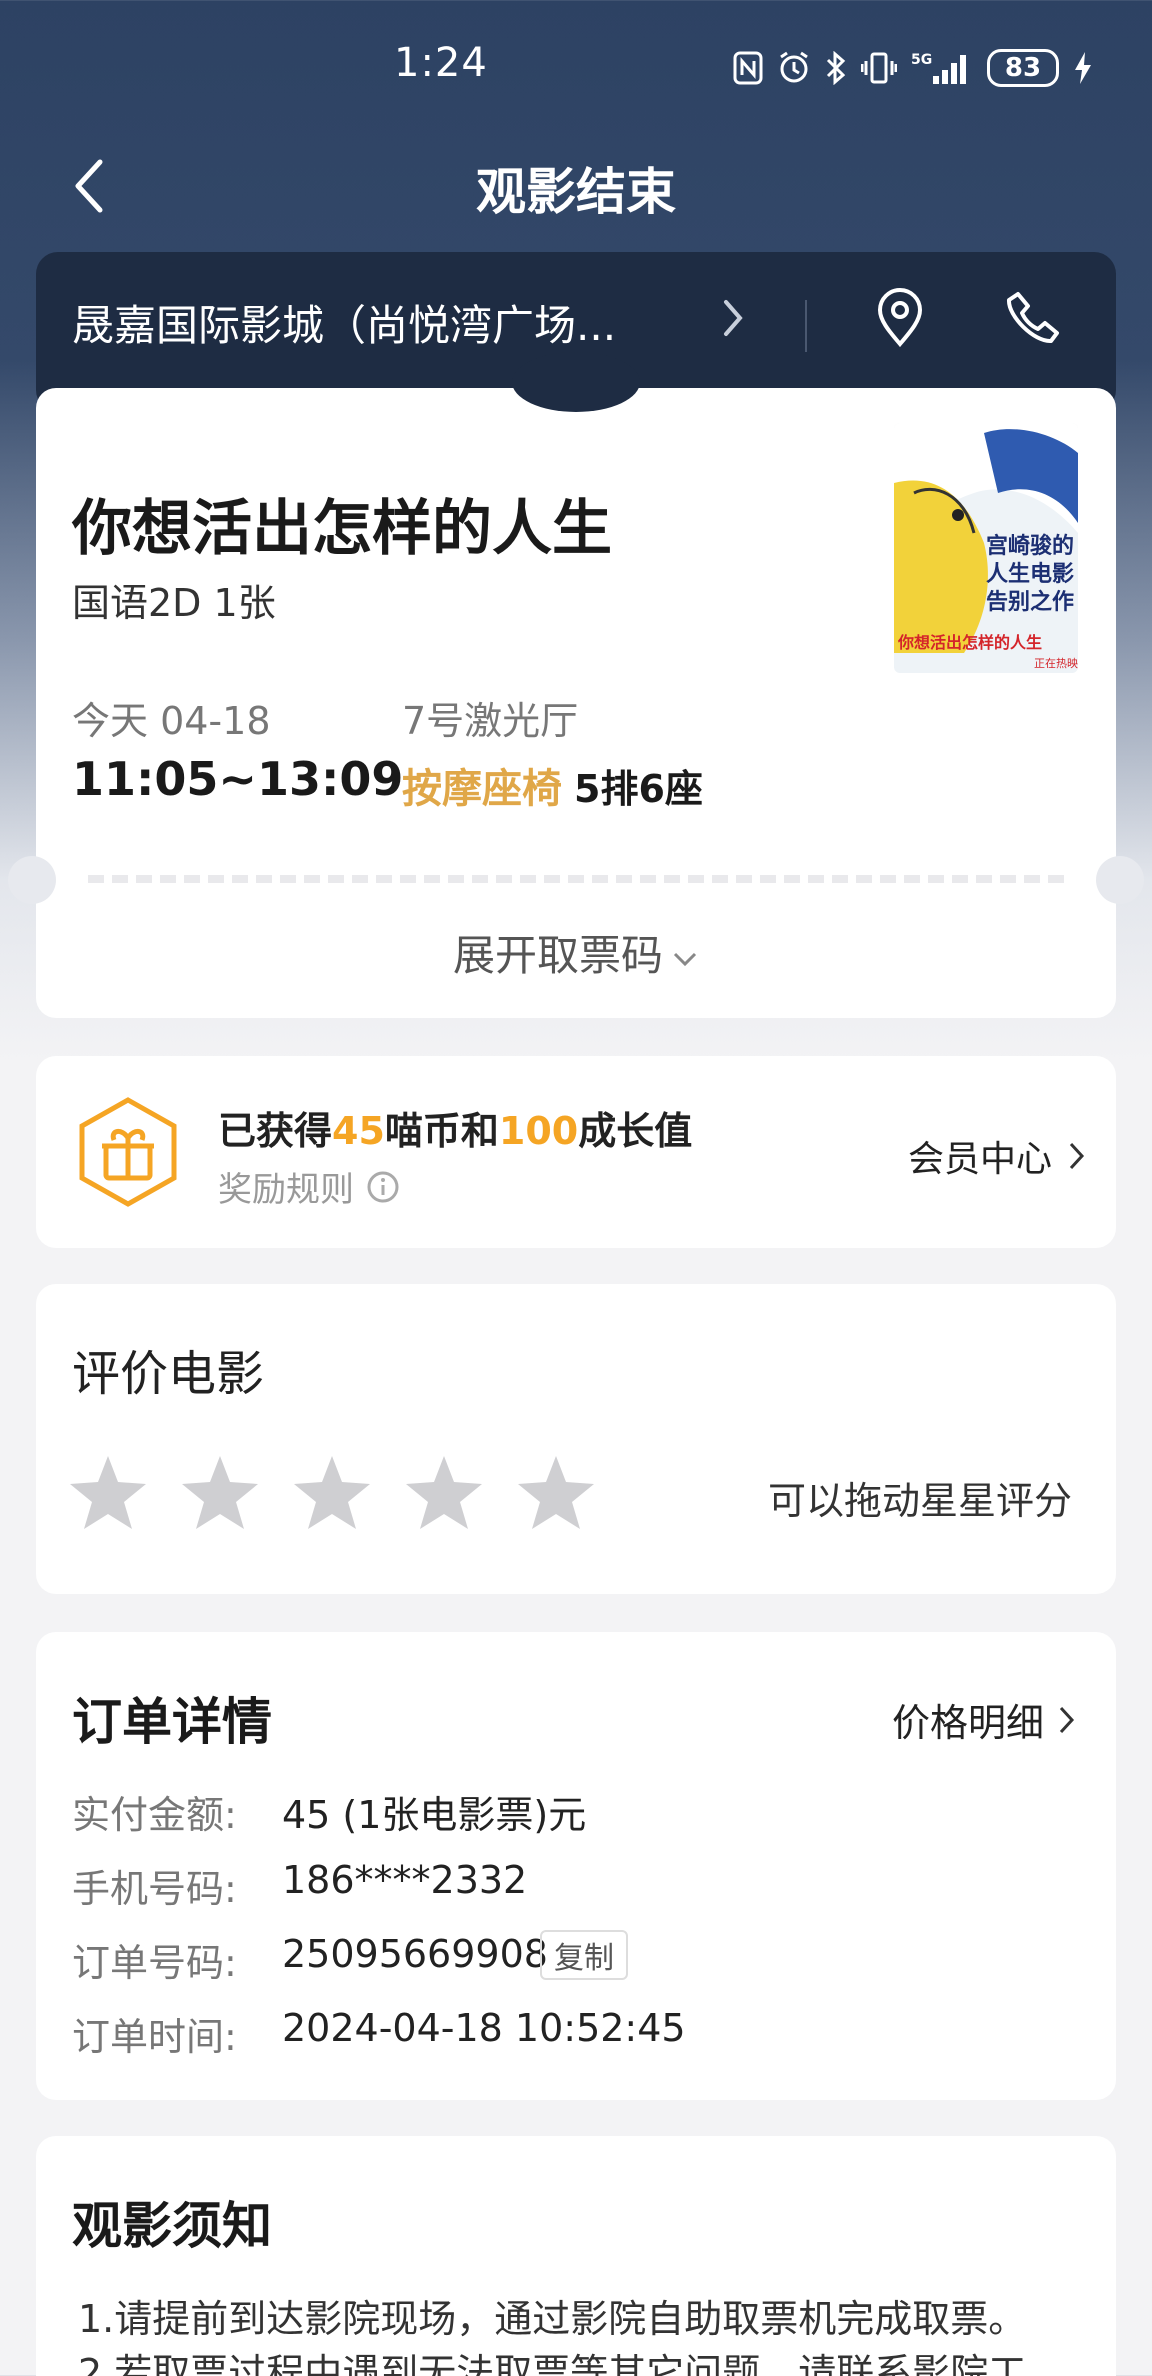  What do you see at coordinates (794, 67) in the screenshot?
I see `alarm-off-icon` at bounding box center [794, 67].